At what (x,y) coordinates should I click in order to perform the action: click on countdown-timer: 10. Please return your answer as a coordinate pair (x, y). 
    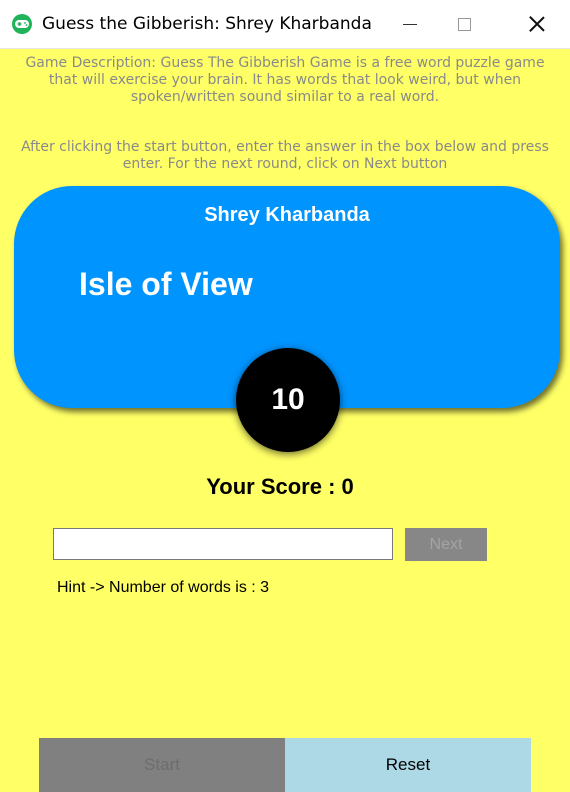
    Looking at the image, I should click on (288, 400).